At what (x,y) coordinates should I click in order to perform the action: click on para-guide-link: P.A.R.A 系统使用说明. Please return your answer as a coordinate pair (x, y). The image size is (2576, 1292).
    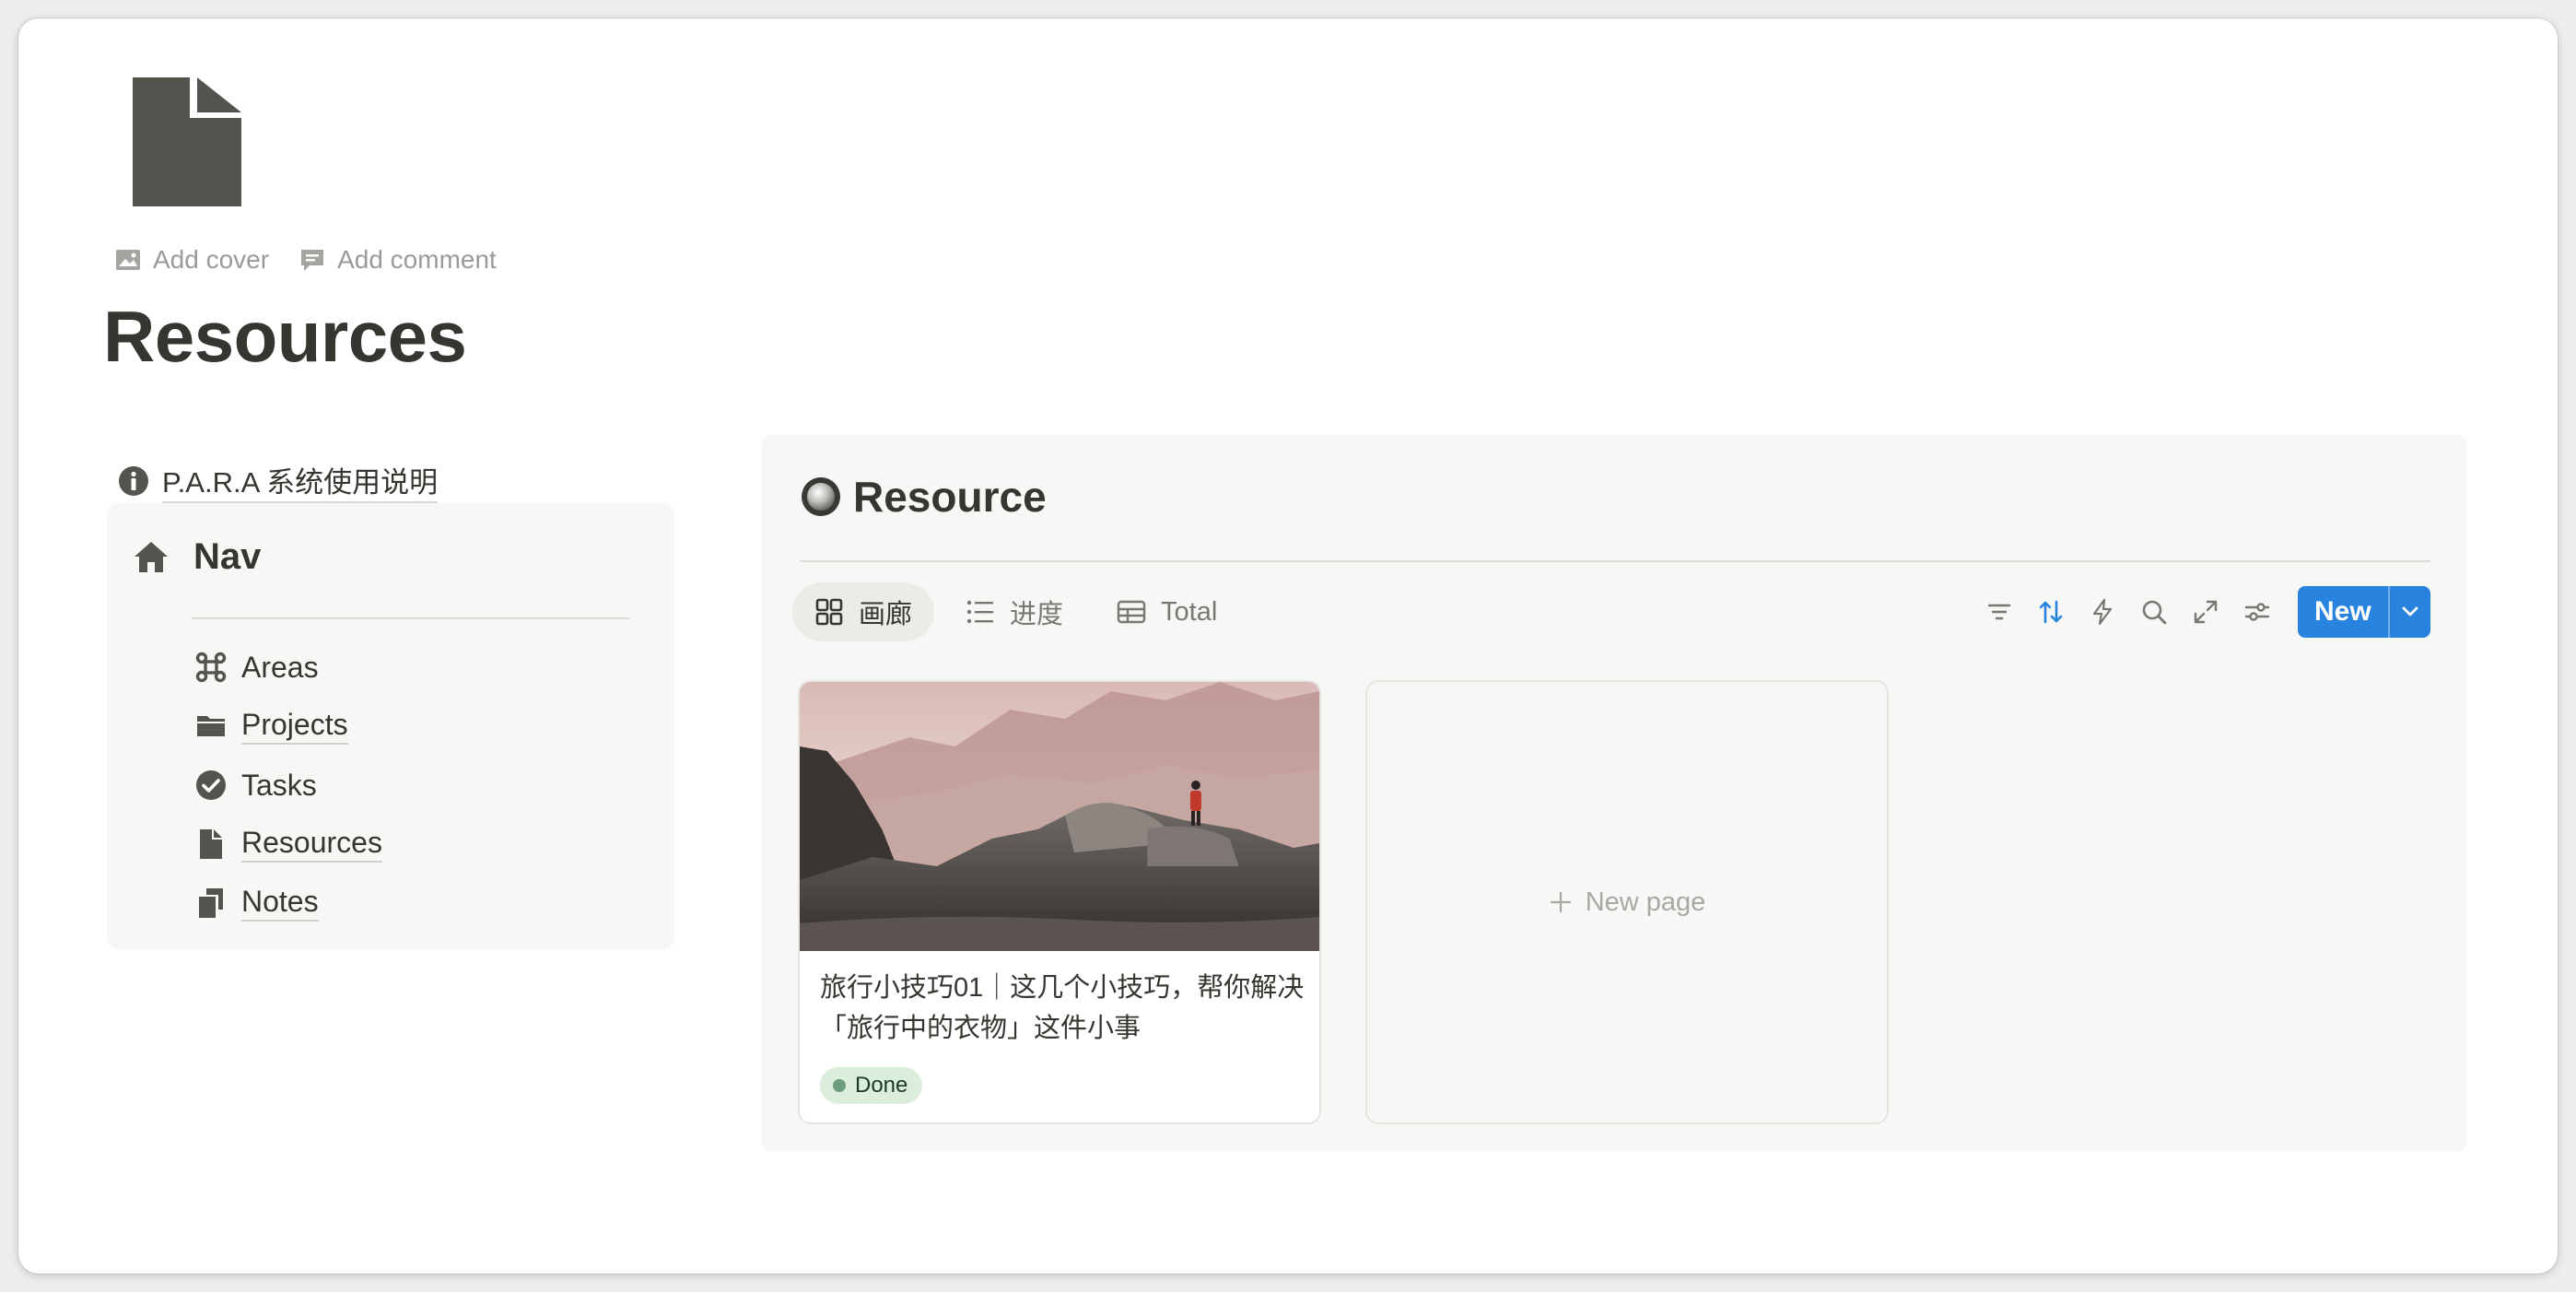
    Looking at the image, I should click on (278, 481).